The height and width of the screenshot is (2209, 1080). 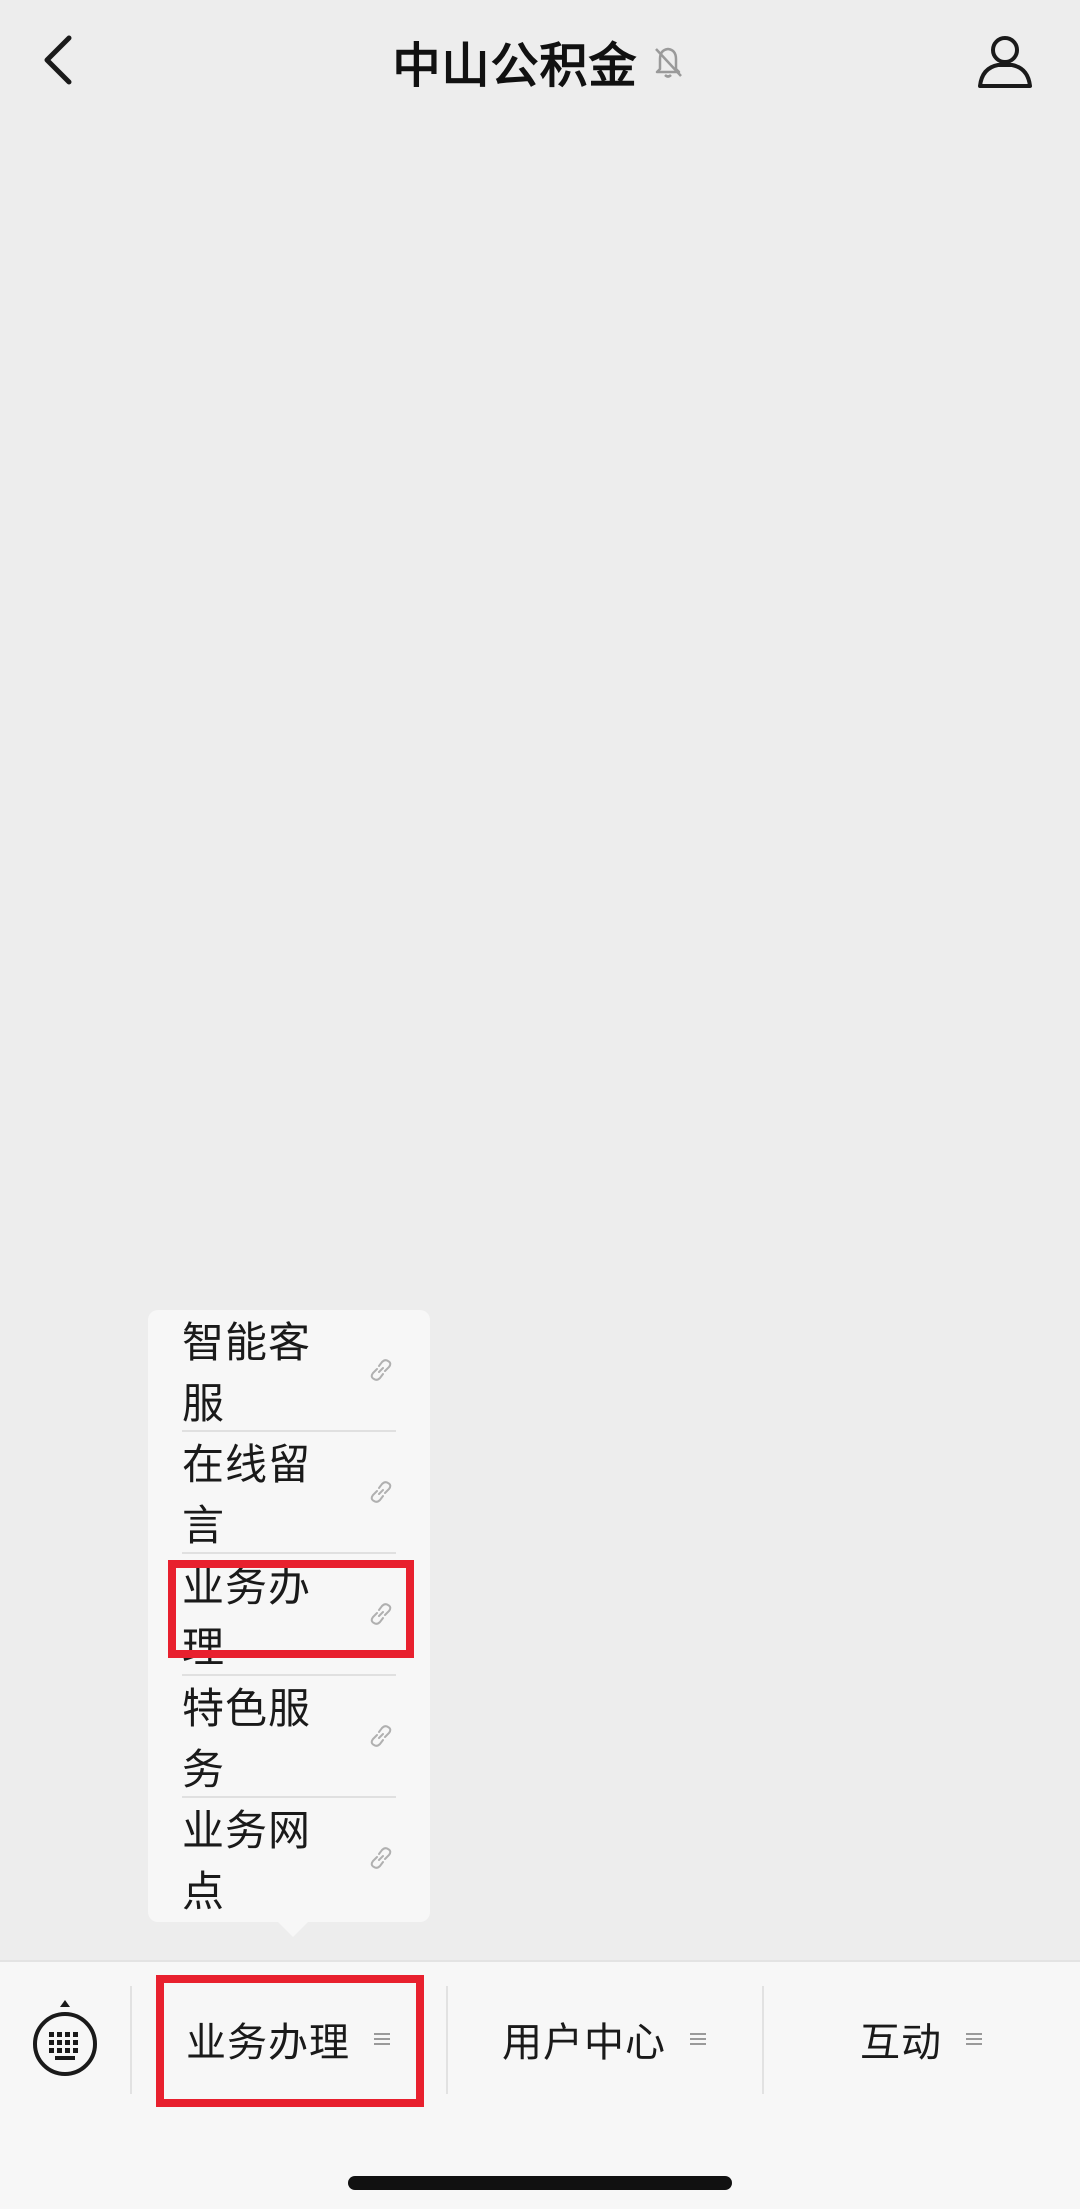 I want to click on bell-muted-icon, so click(x=668, y=61).